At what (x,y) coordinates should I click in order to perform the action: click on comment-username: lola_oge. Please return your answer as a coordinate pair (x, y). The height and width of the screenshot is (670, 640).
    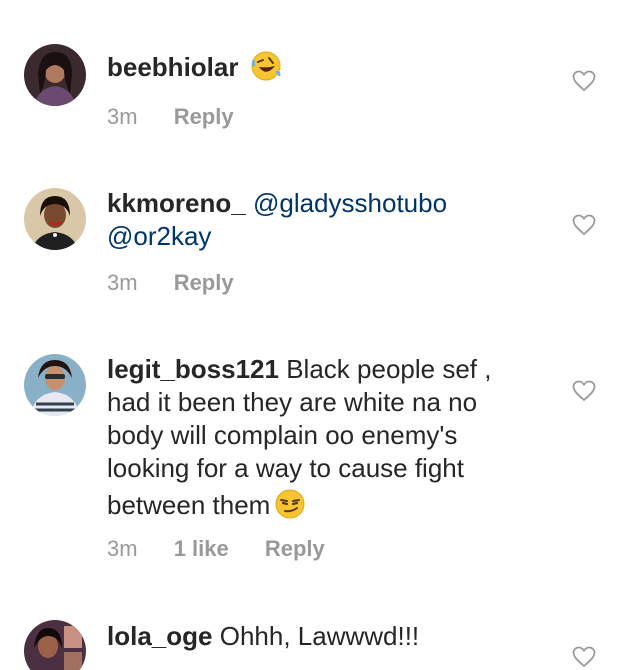
    Looking at the image, I should click on (159, 636).